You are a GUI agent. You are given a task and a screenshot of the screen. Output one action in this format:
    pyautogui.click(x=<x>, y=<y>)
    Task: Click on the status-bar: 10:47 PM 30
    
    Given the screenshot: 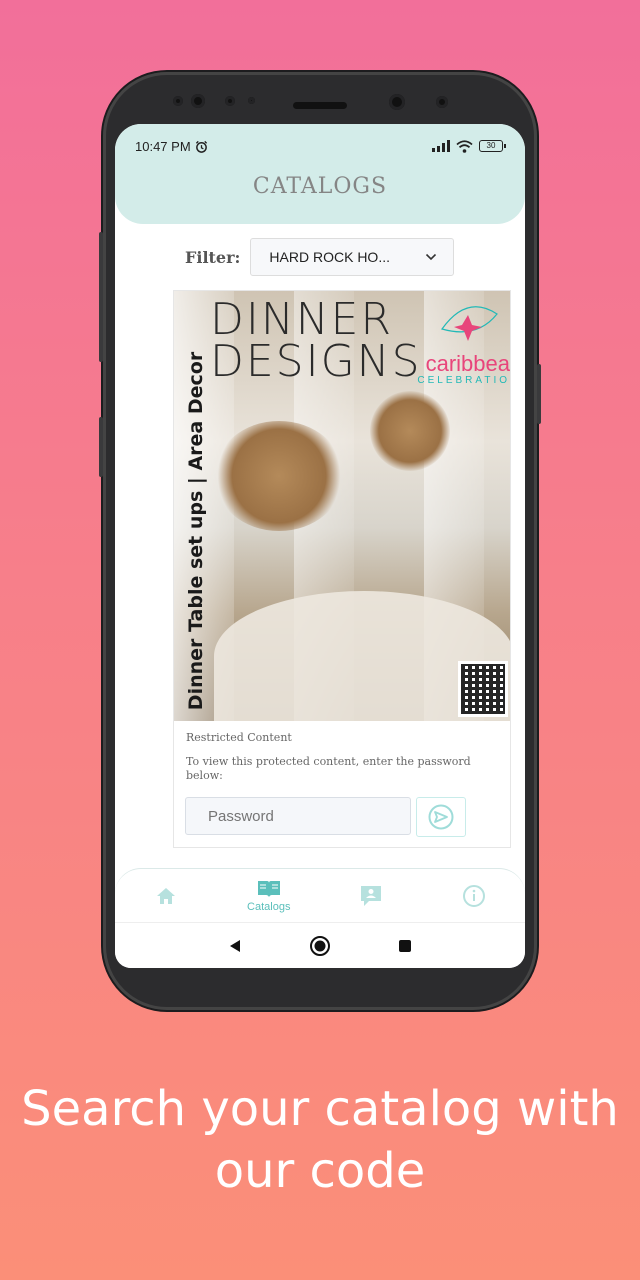 What is the action you would take?
    pyautogui.click(x=320, y=146)
    